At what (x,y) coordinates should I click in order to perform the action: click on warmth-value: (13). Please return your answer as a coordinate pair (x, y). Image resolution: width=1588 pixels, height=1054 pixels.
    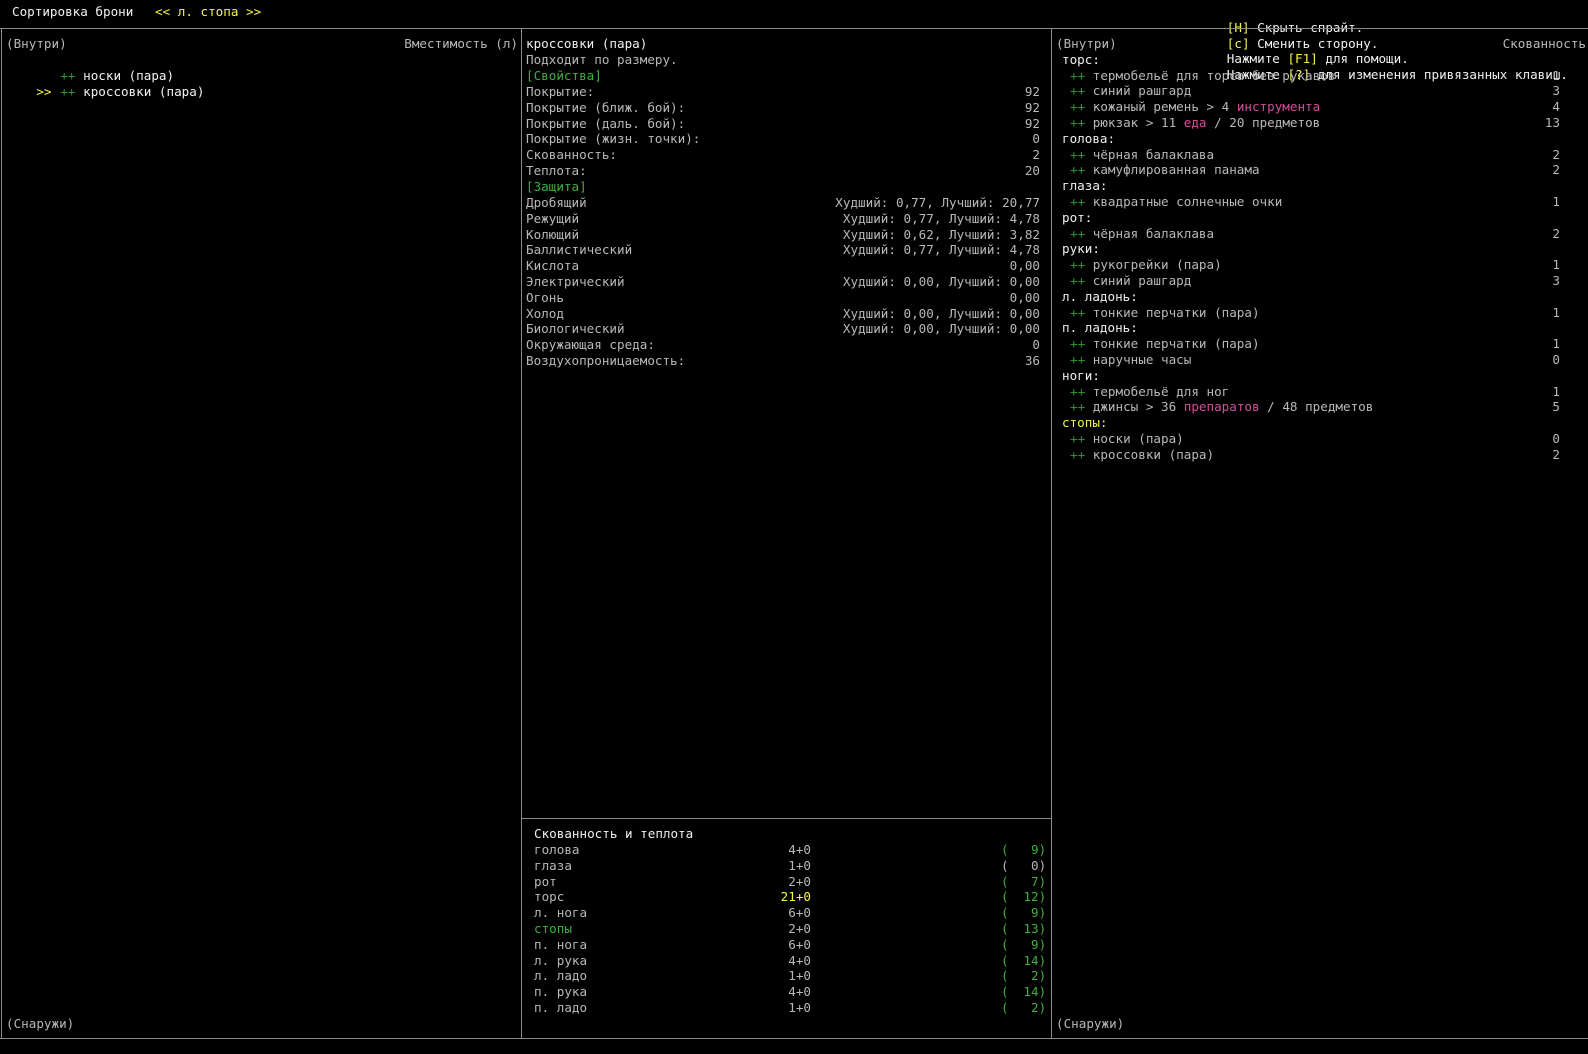
    Looking at the image, I should click on (1024, 928).